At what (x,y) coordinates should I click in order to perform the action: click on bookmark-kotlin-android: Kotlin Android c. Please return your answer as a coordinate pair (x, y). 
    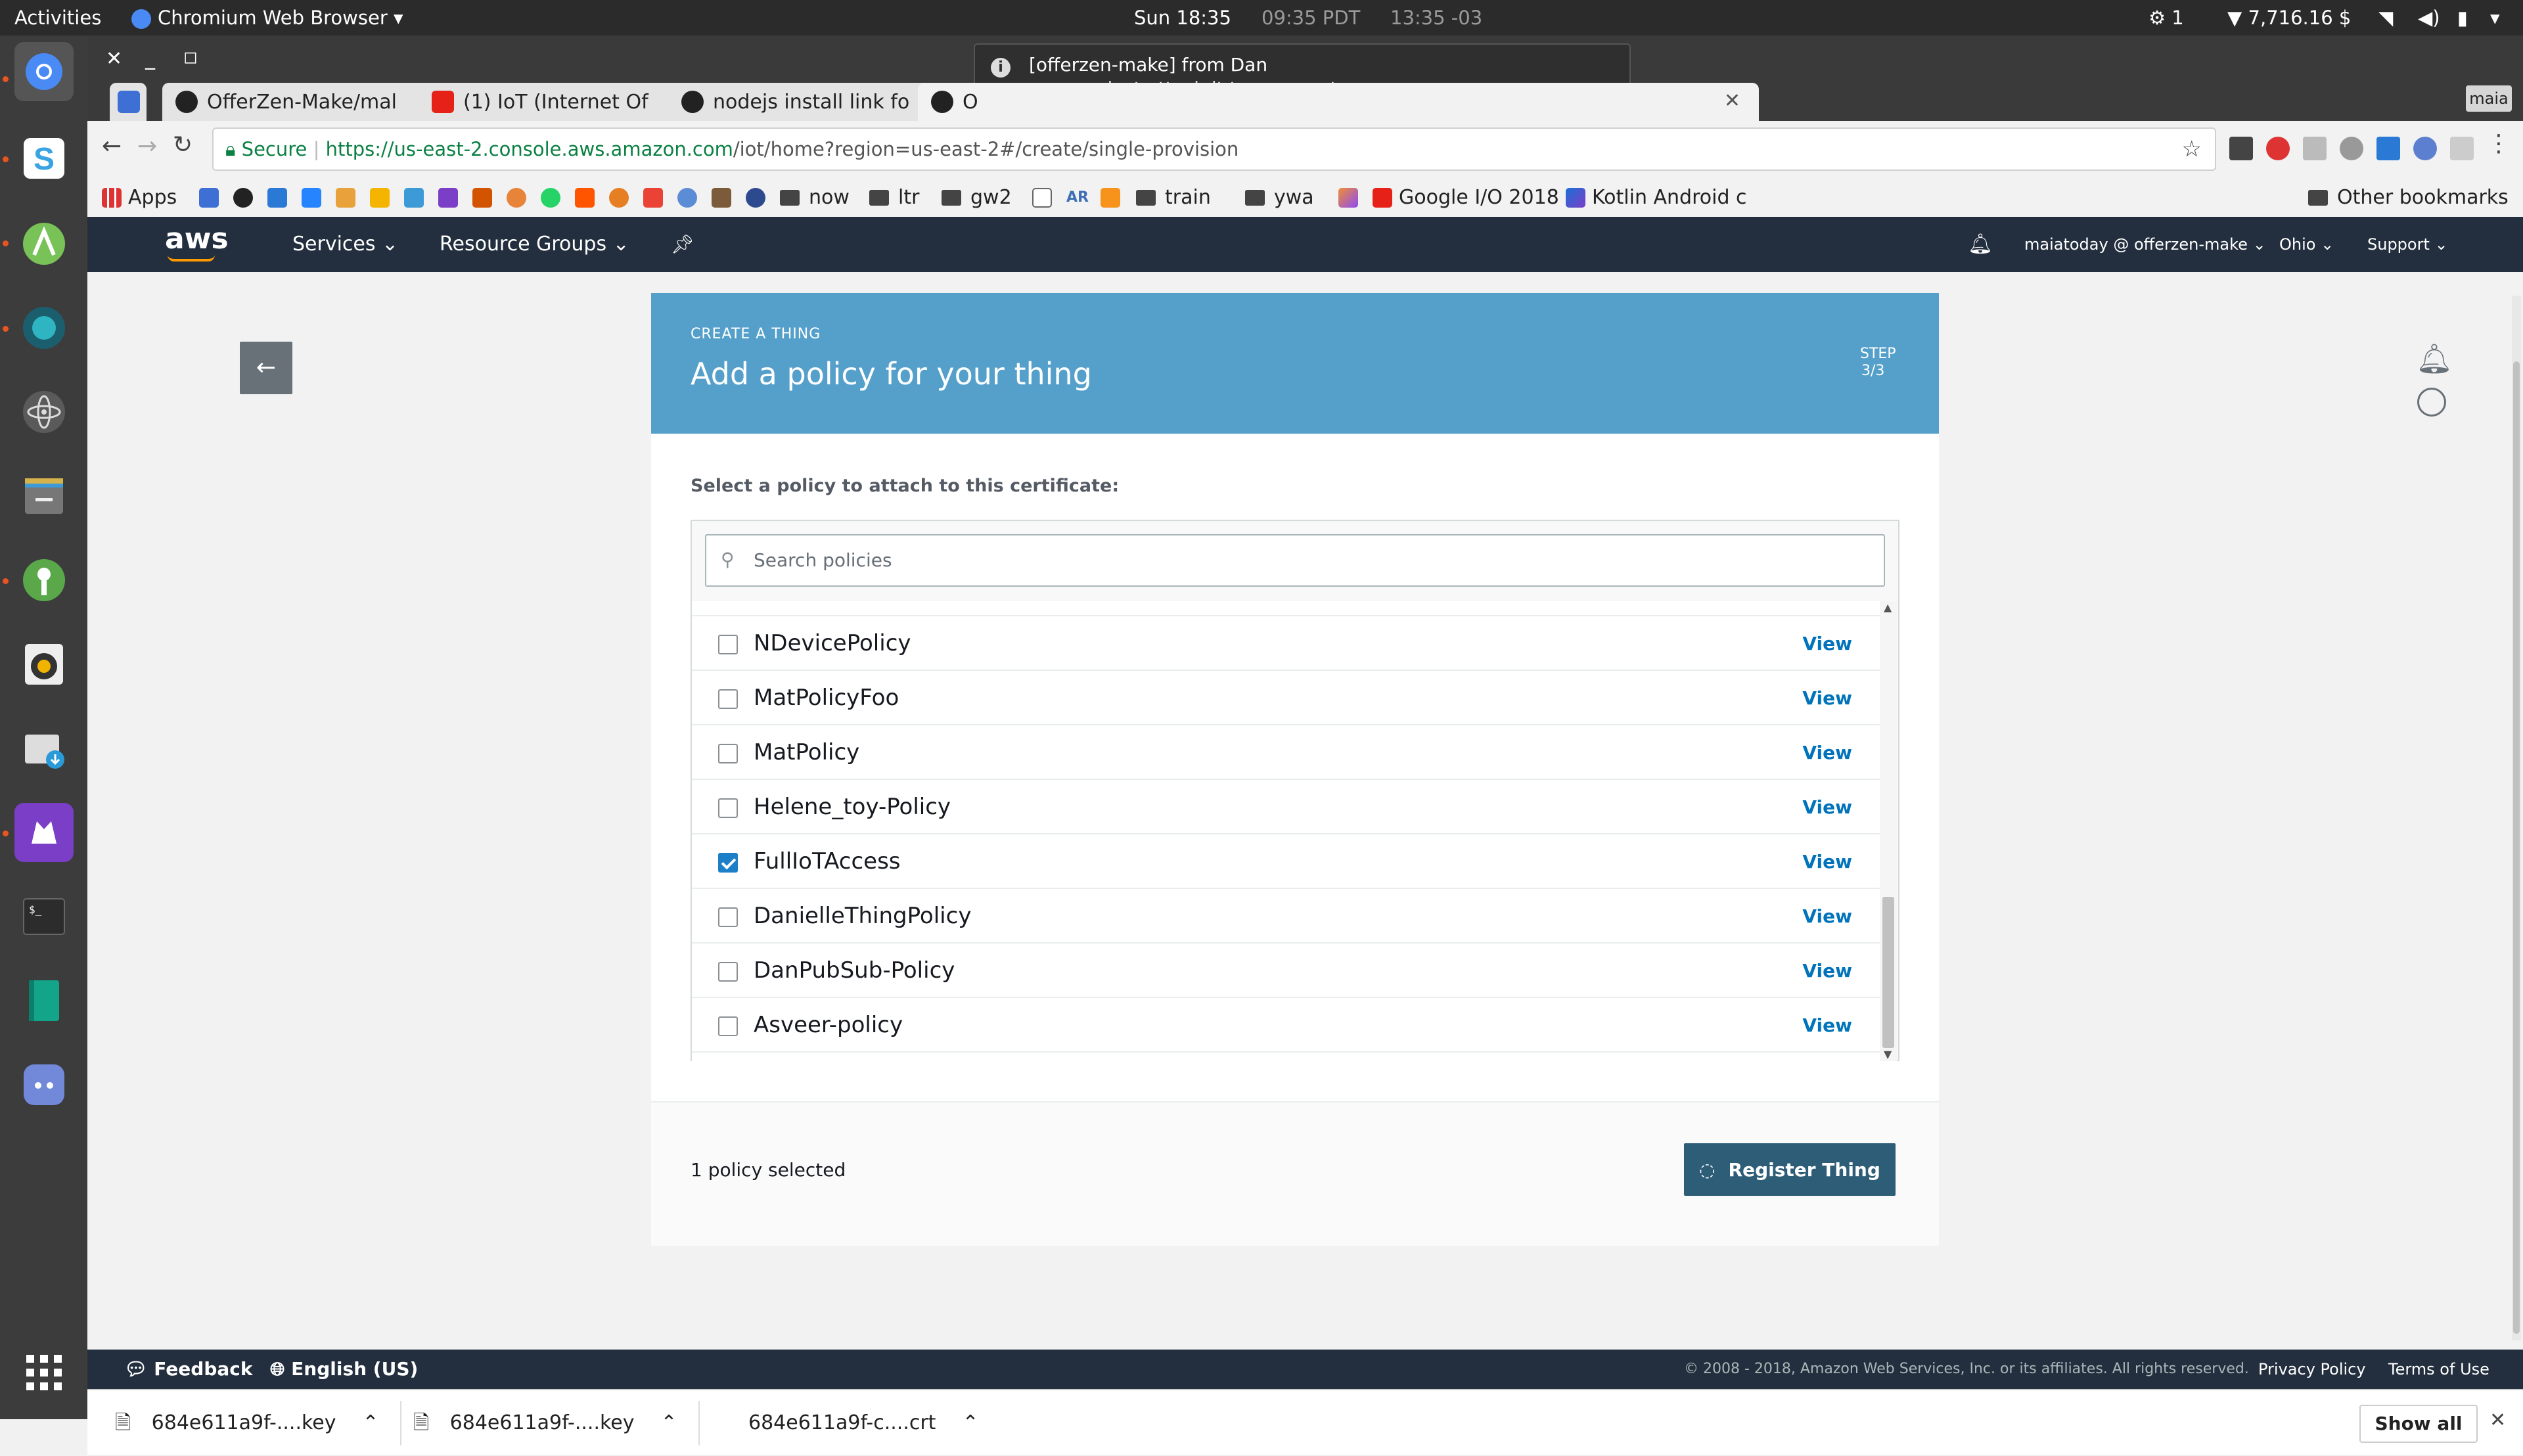
    Looking at the image, I should click on (1656, 198).